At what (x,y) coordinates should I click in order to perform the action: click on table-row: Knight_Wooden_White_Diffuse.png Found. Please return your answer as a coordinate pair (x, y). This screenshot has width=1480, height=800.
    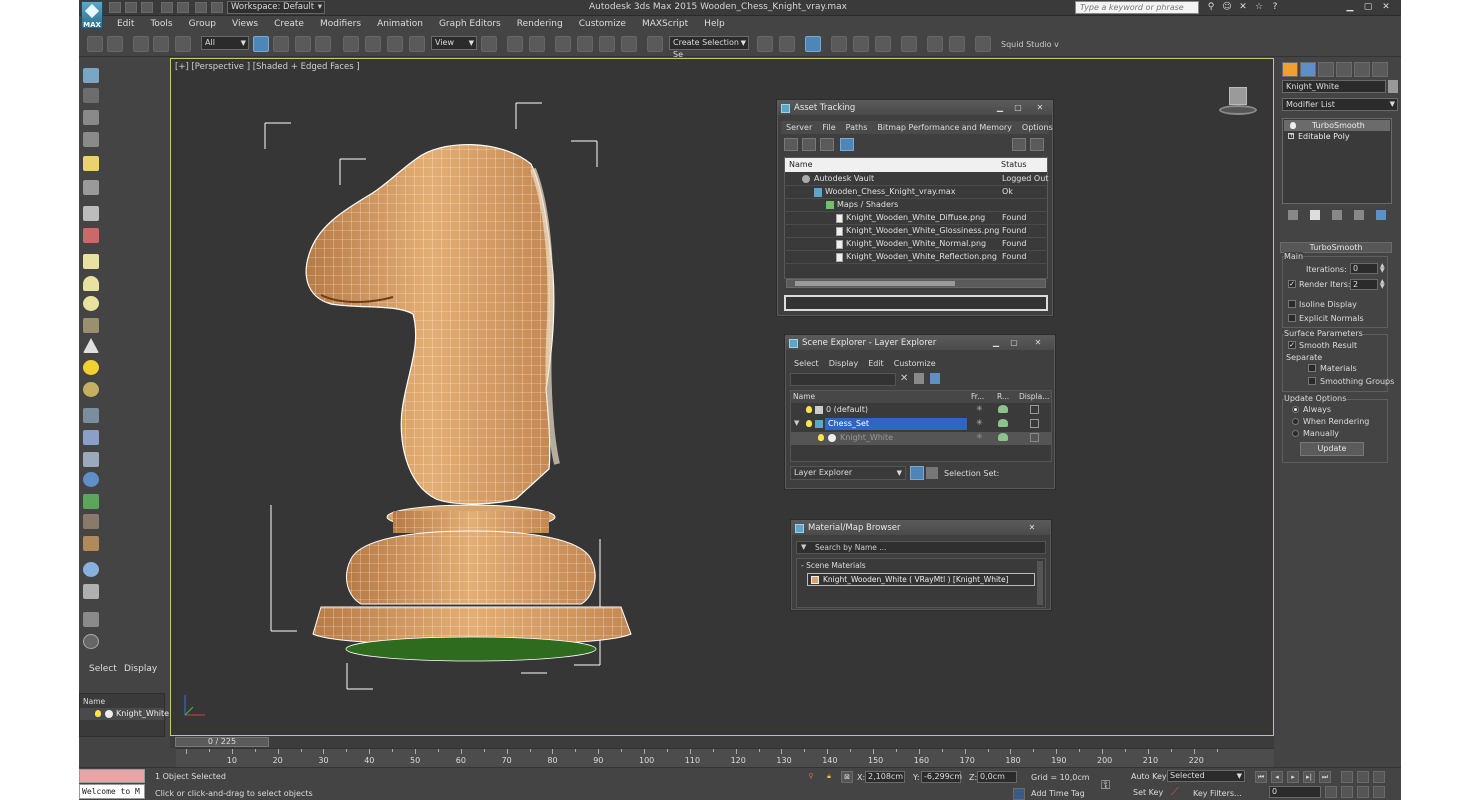
    Looking at the image, I should click on (915, 218).